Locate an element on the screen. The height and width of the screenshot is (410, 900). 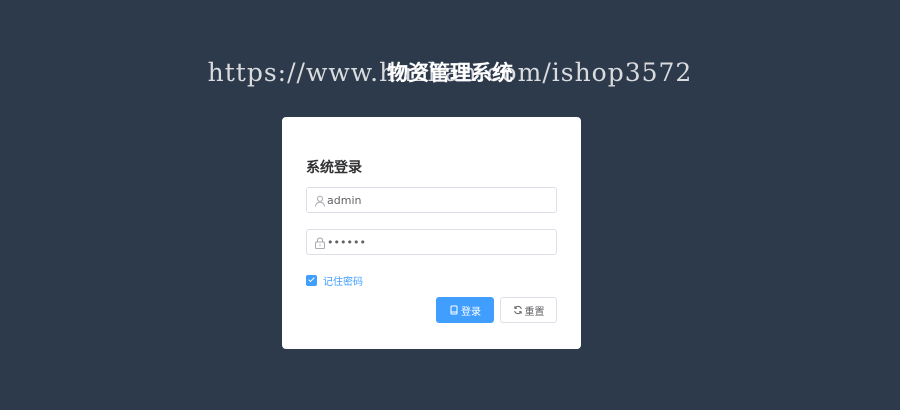
app-title: 物资管理系统 is located at coordinates (450, 73).